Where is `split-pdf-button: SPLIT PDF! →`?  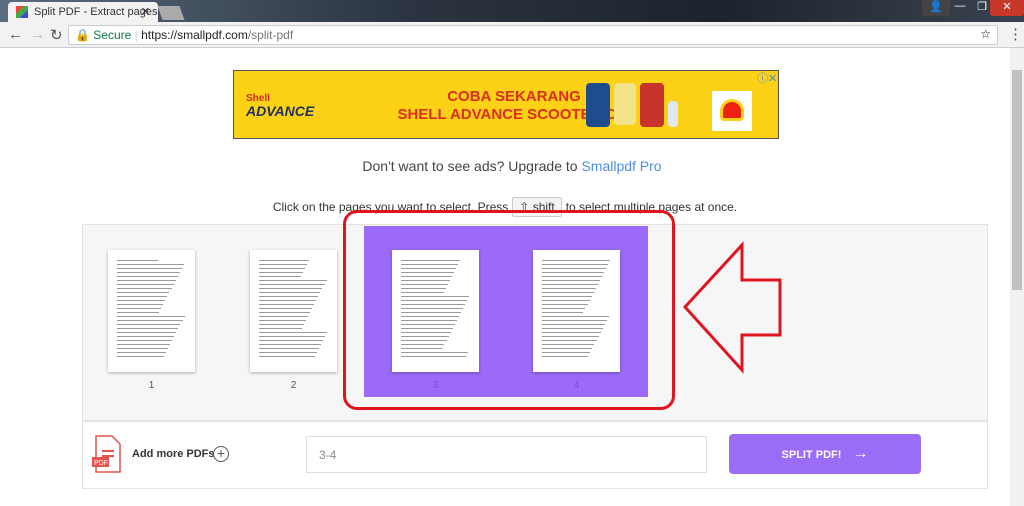 split-pdf-button: SPLIT PDF! → is located at coordinates (825, 454).